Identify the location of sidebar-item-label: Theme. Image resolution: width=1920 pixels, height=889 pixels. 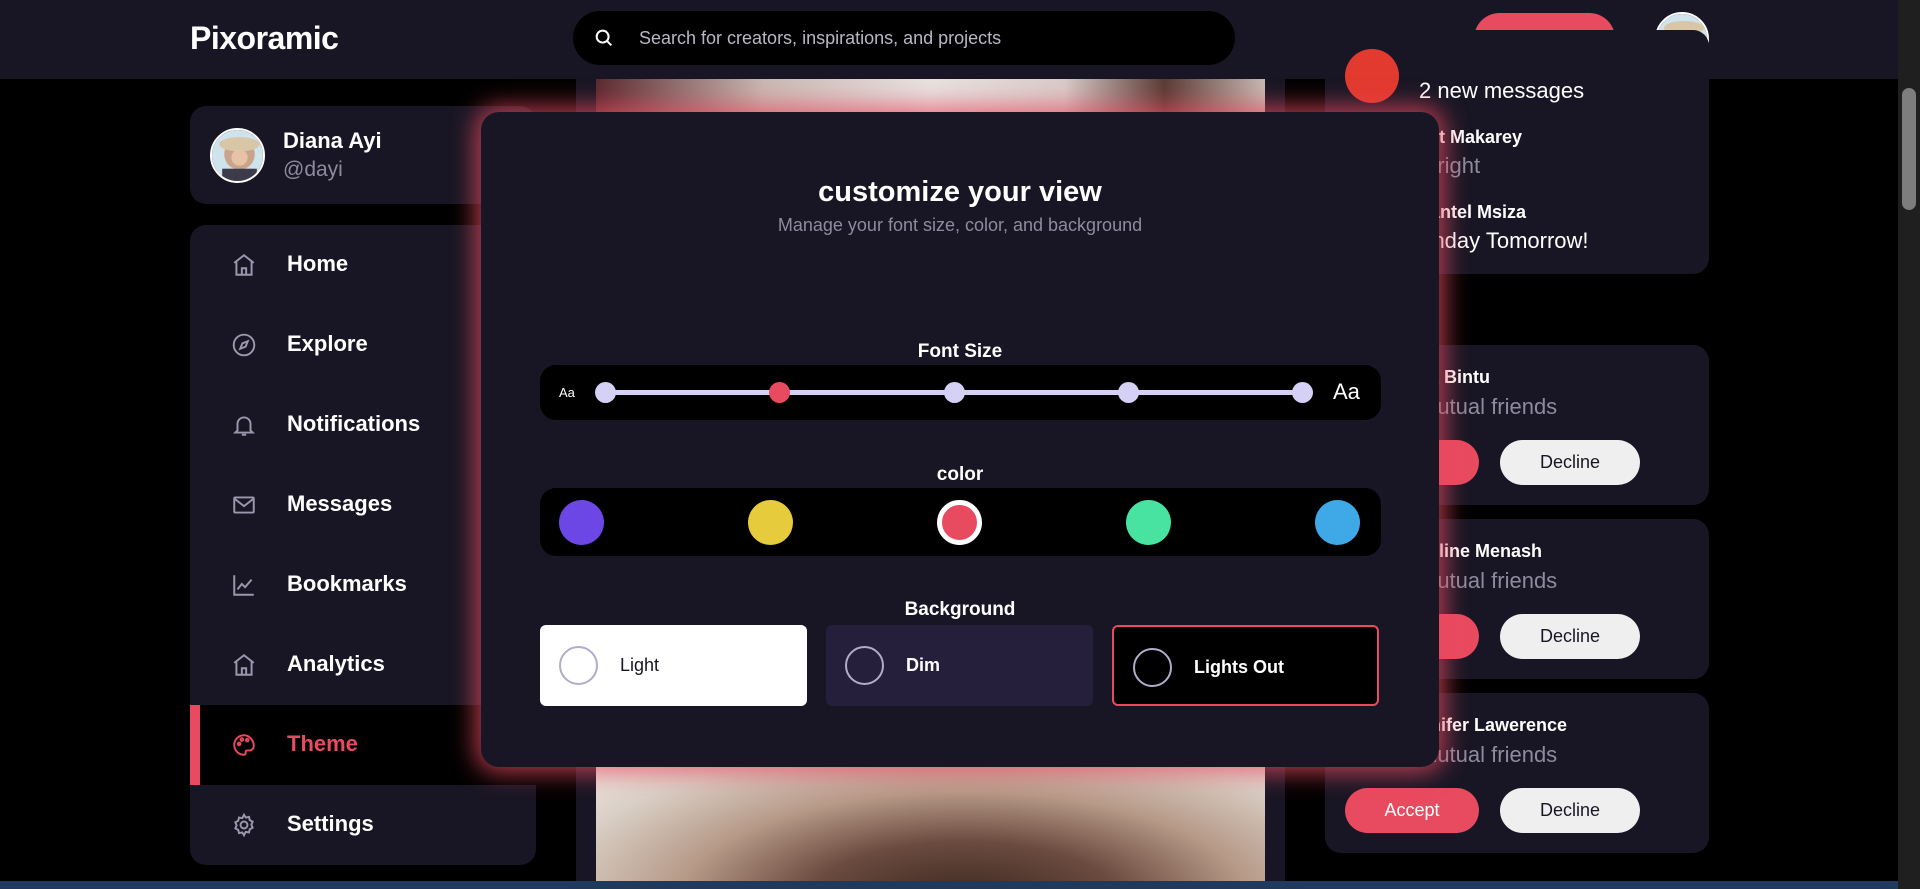
(322, 743).